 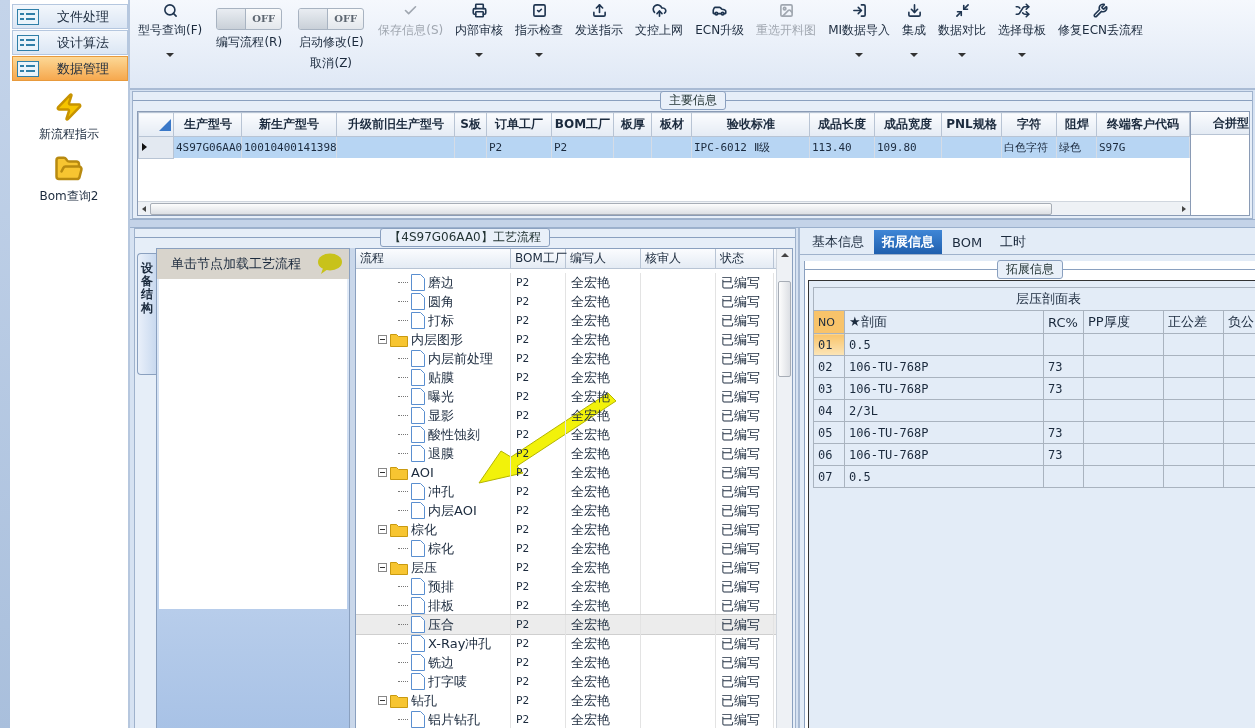 I want to click on column-header: PP厚度, so click(x=1123, y=322).